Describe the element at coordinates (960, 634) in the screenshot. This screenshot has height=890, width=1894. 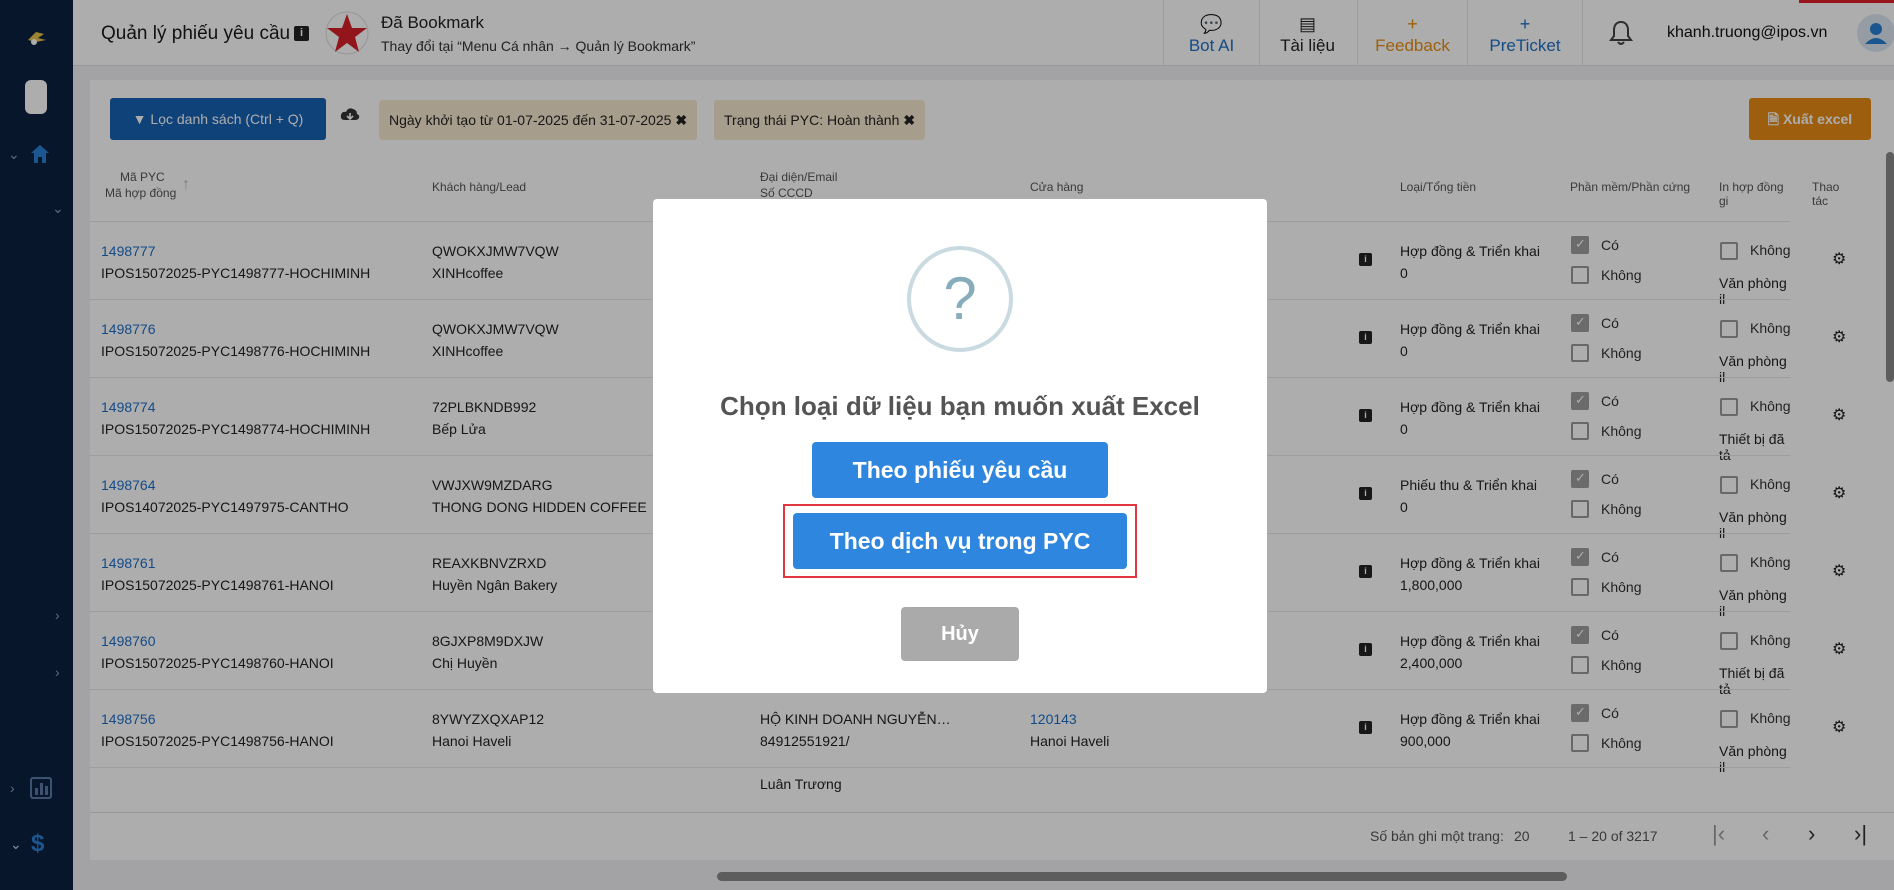
I see `cancel-button: Hủy` at that location.